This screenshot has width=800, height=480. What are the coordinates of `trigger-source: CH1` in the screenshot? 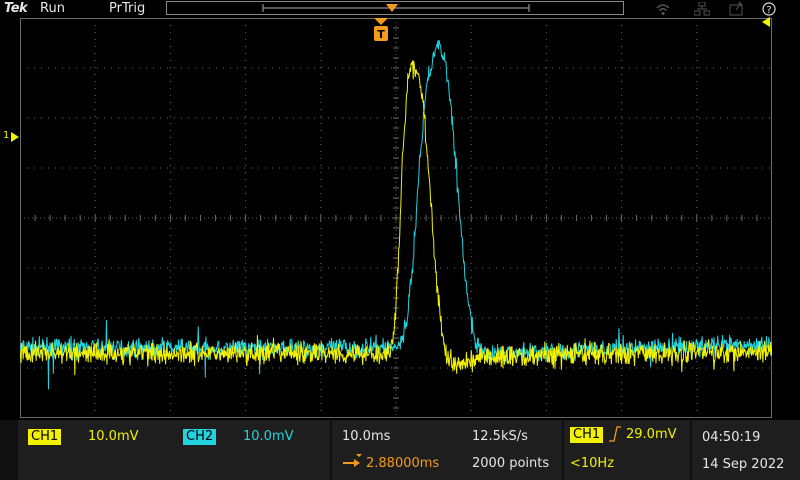 It's located at (587, 435).